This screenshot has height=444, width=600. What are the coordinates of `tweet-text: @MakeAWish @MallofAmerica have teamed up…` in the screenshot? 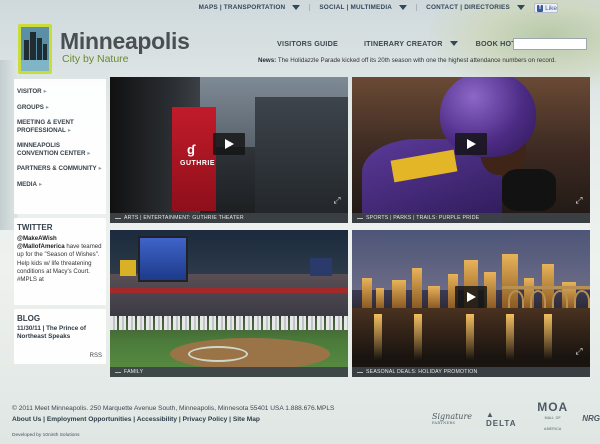 It's located at (59, 259).